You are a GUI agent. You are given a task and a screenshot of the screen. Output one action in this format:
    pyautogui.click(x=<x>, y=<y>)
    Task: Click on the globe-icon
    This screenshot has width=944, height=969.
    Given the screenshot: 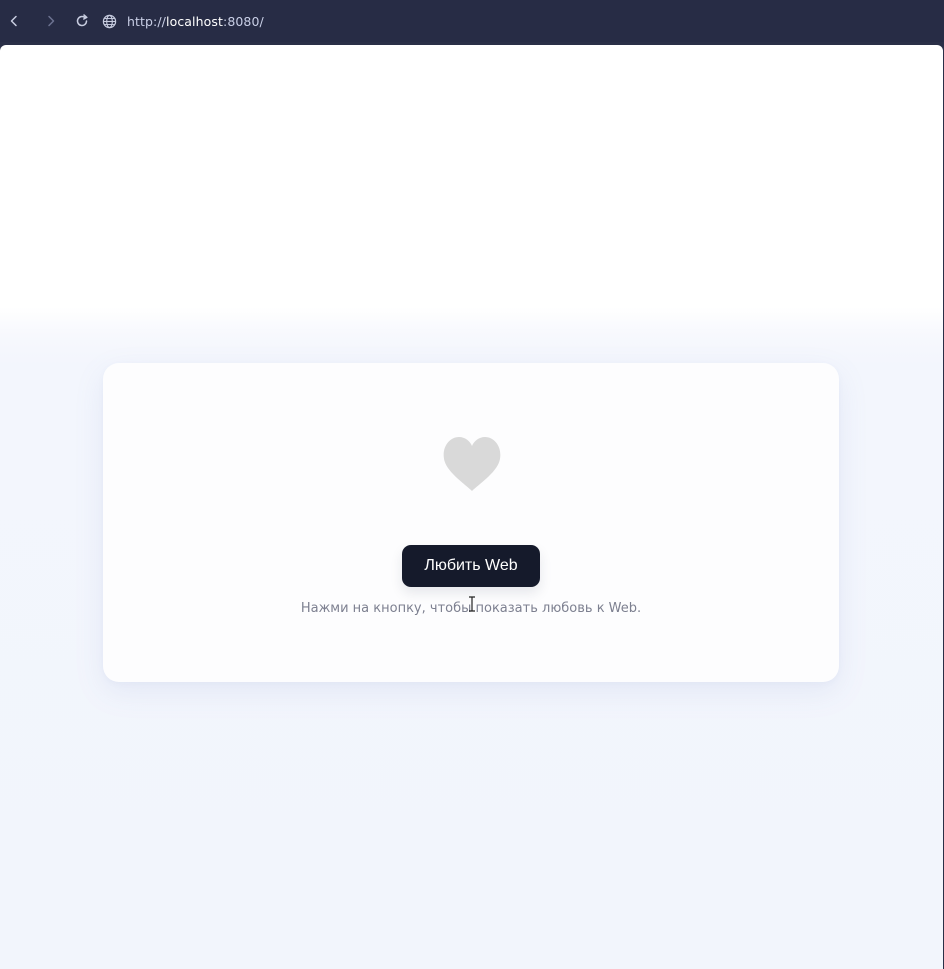 What is the action you would take?
    pyautogui.click(x=109, y=21)
    